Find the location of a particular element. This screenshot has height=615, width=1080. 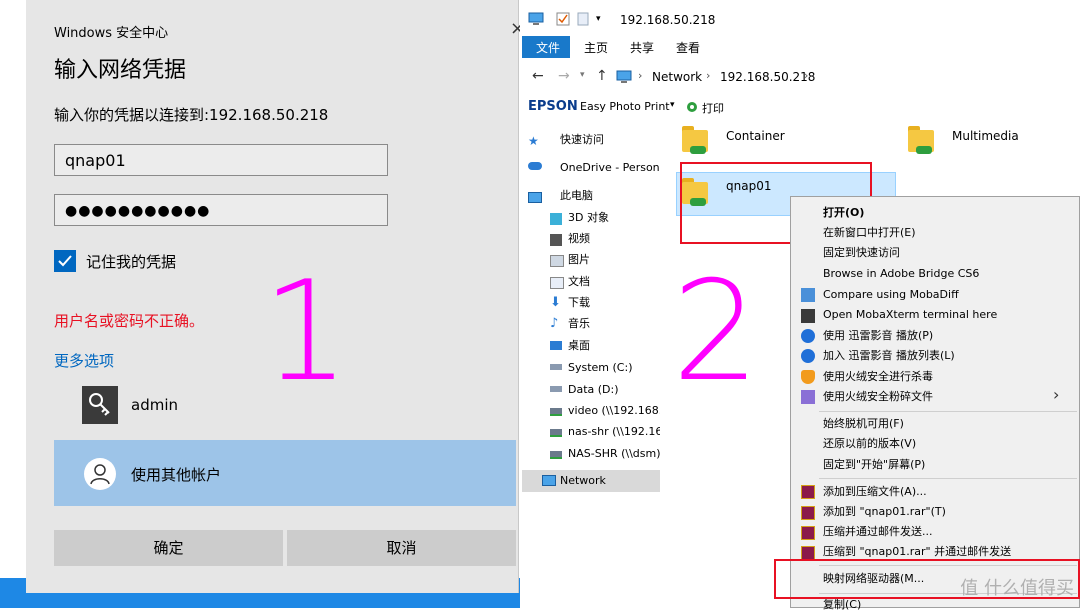

account-other: 使用其他帐户 is located at coordinates (285, 473).